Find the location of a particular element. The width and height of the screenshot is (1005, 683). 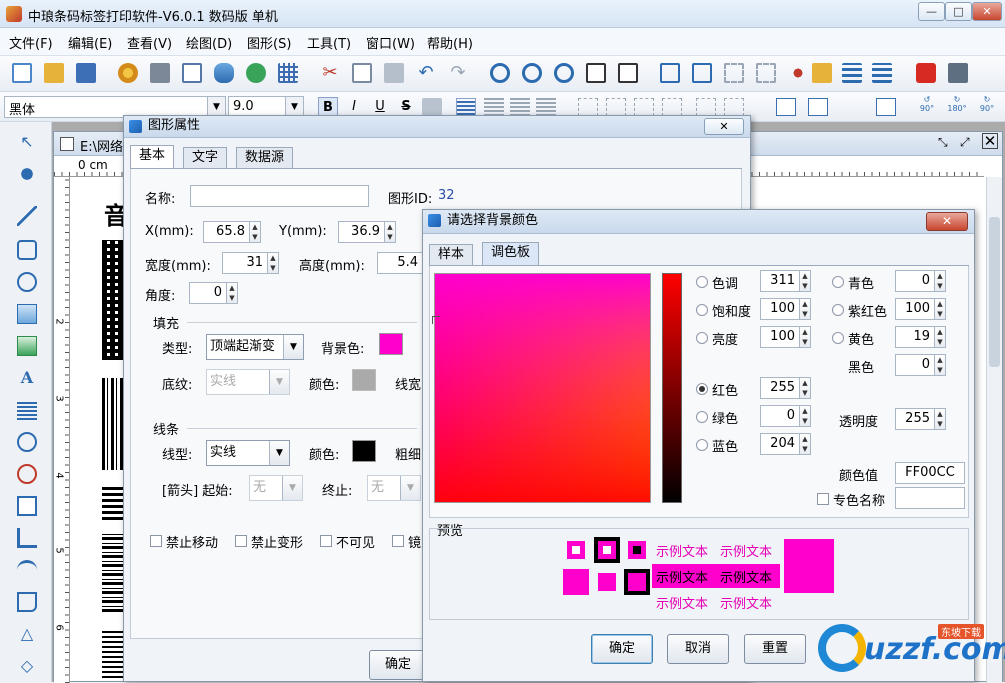

cyan-radio is located at coordinates (838, 282).